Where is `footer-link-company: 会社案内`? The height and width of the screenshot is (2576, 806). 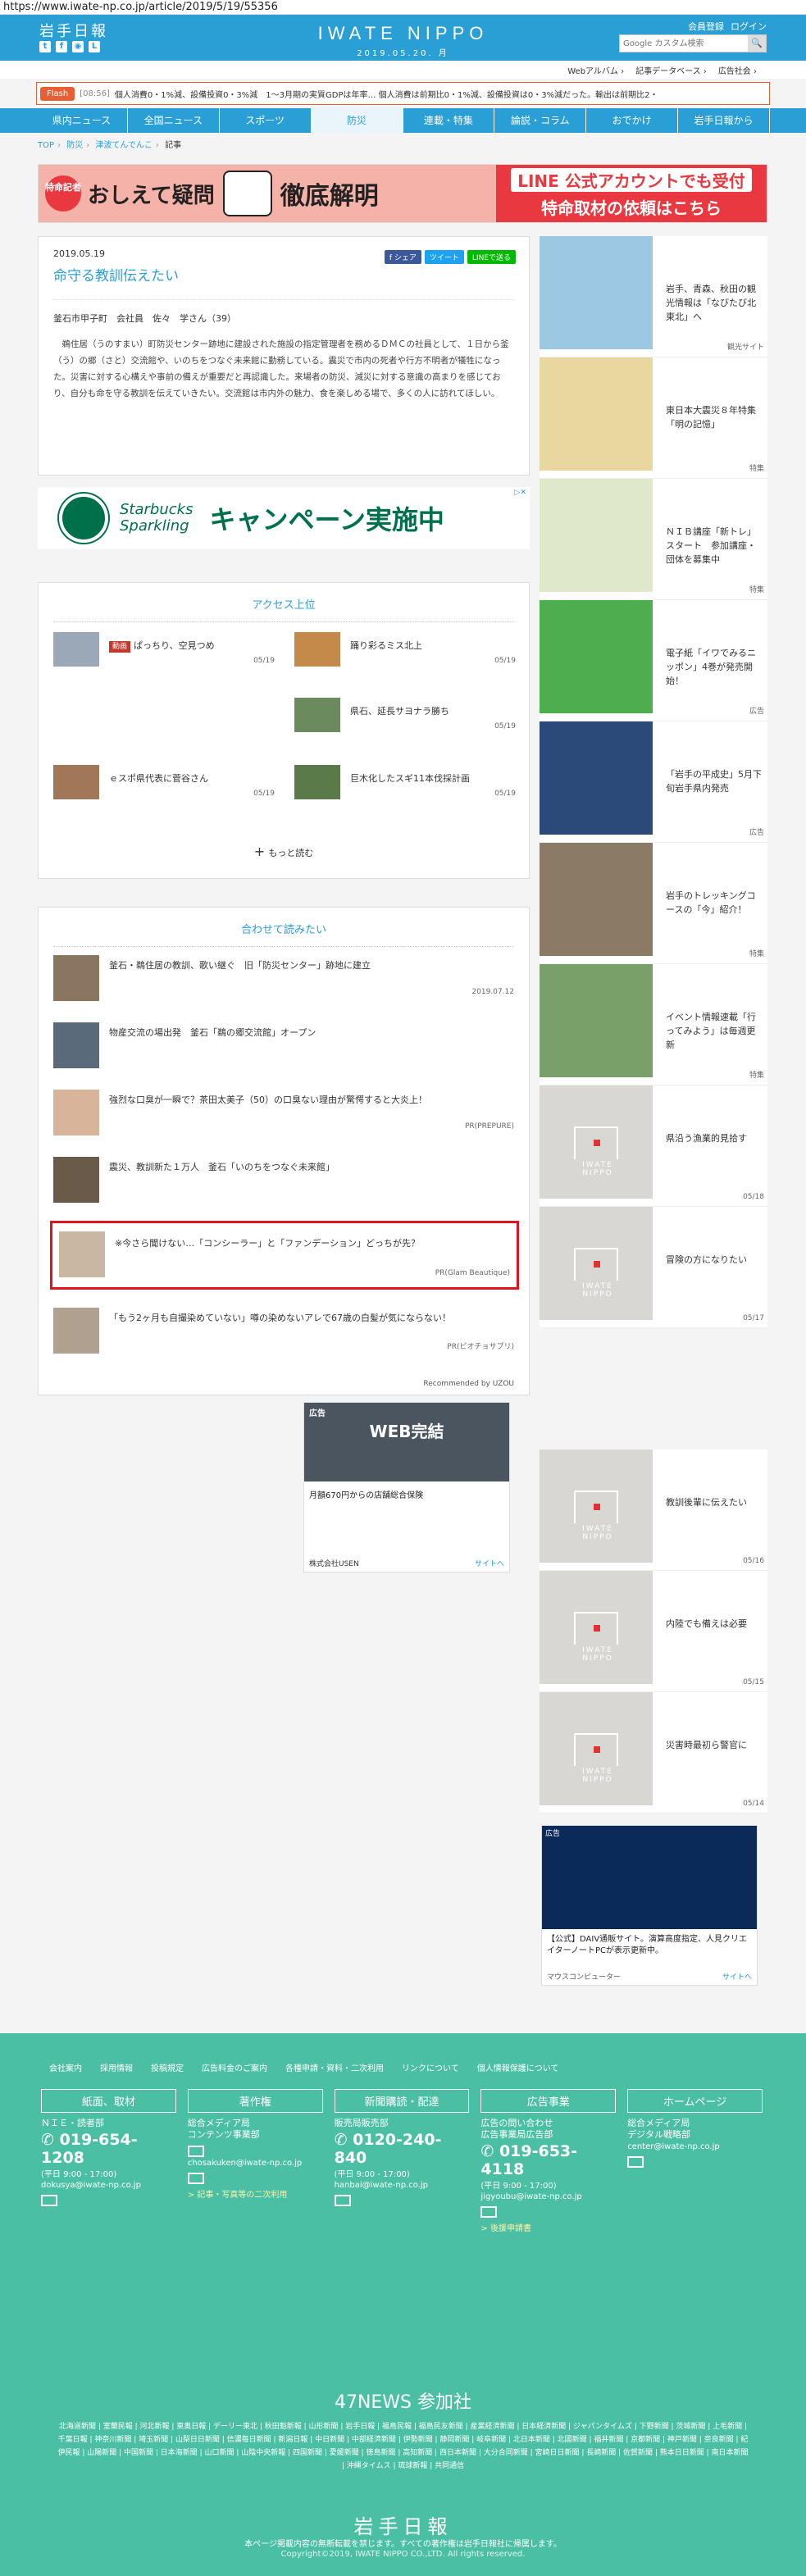 footer-link-company: 会社案内 is located at coordinates (65, 2067).